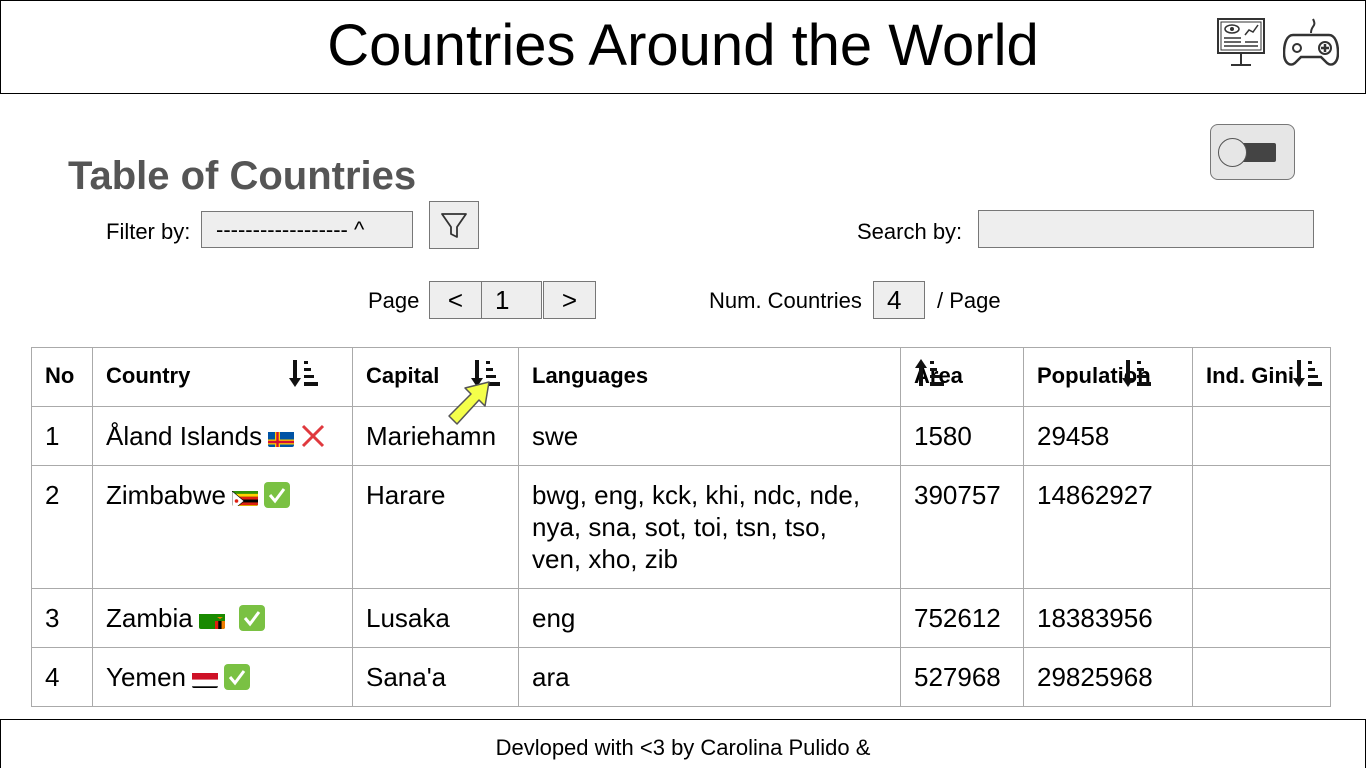 Image resolution: width=1366 pixels, height=768 pixels. What do you see at coordinates (455, 300) in the screenshot?
I see `prev-page-button: <` at bounding box center [455, 300].